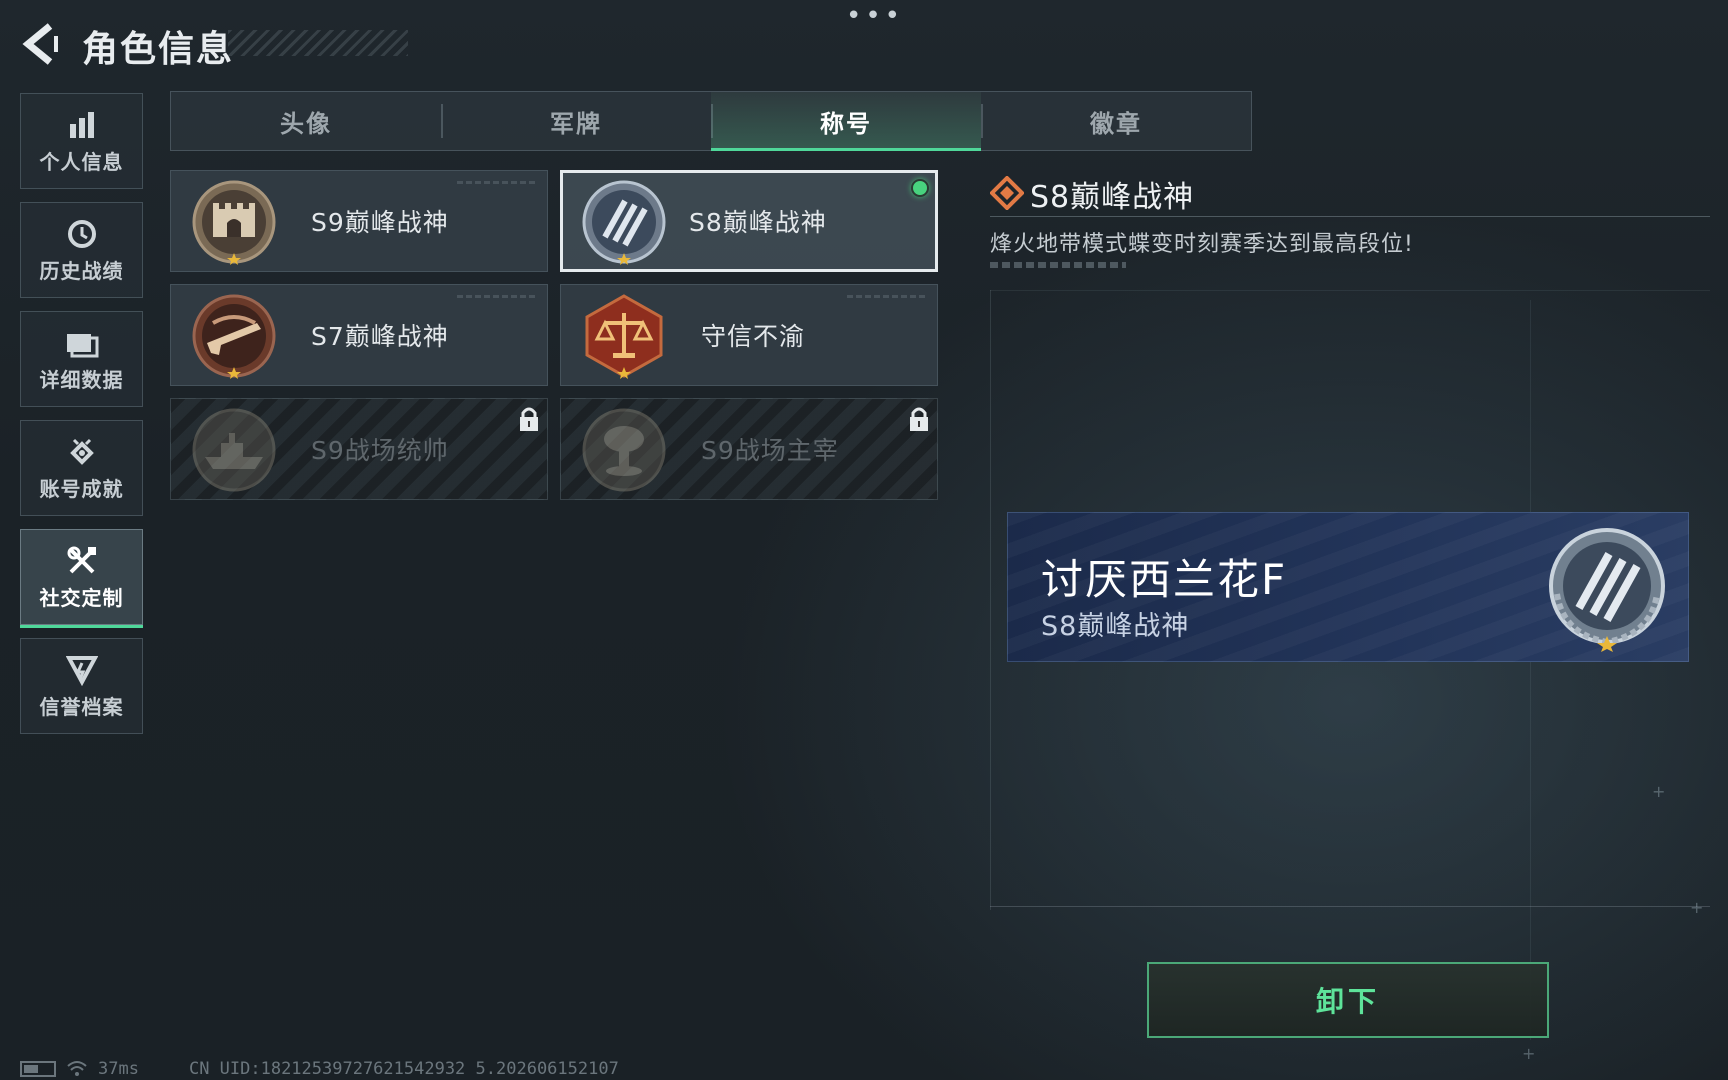  What do you see at coordinates (1007, 193) in the screenshot?
I see `diamond-rank-icon` at bounding box center [1007, 193].